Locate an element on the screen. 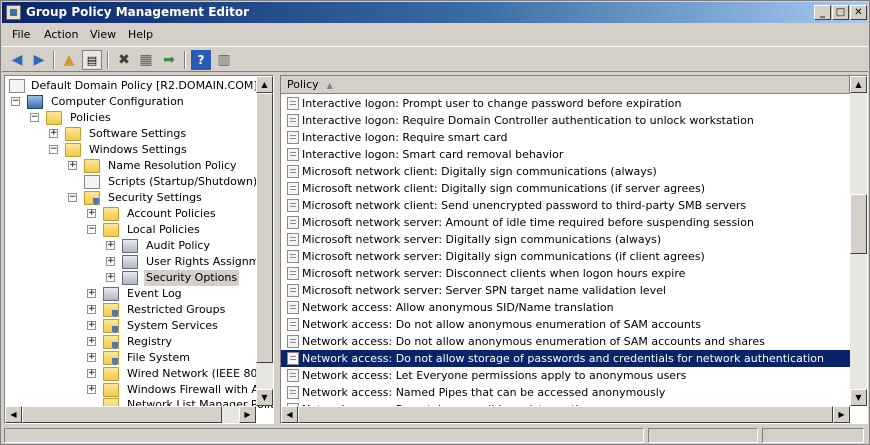  export-list-icon: ➡ is located at coordinates (169, 60).